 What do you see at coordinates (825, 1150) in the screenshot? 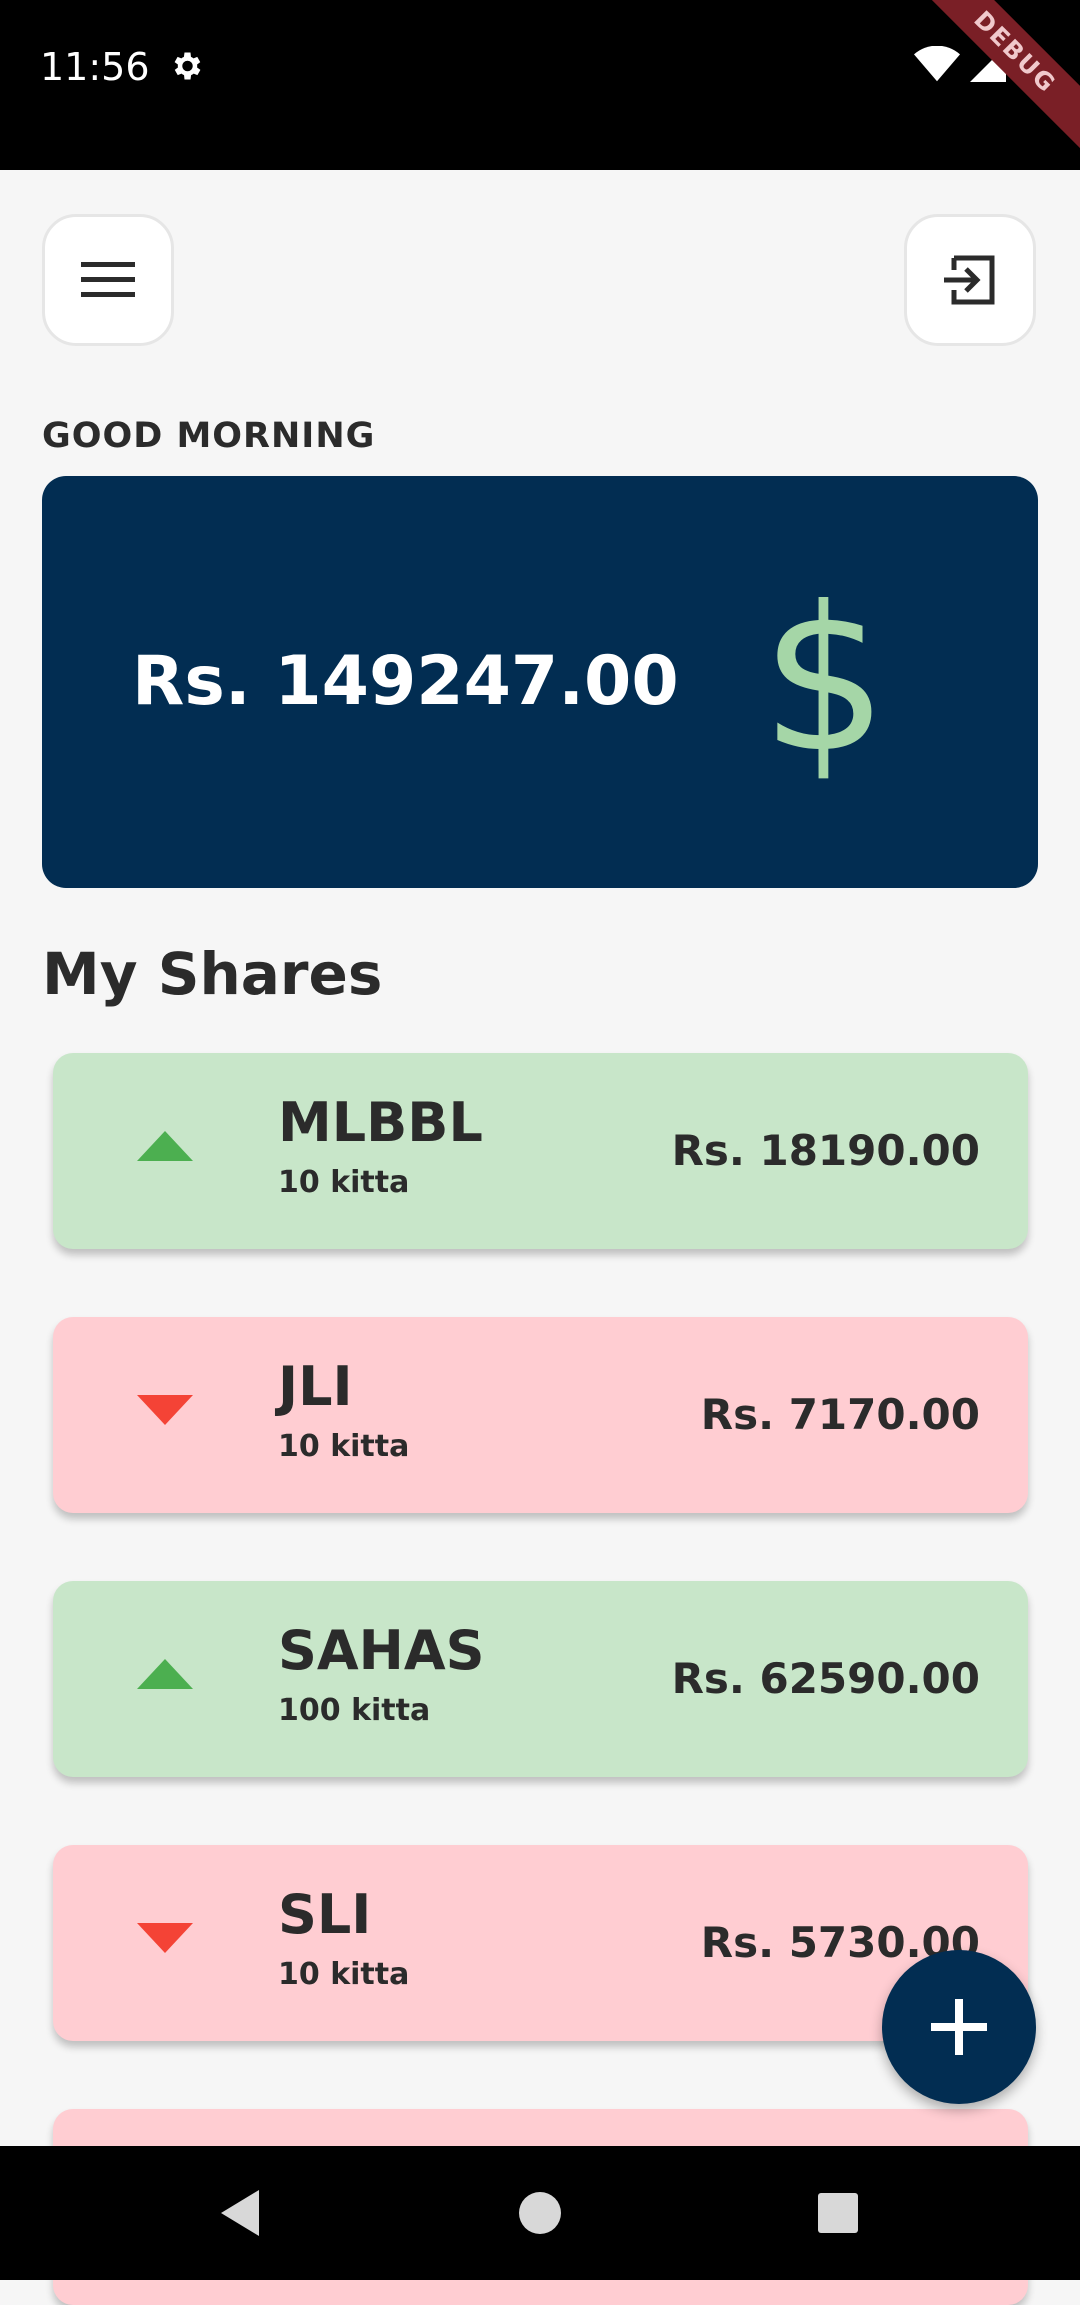
I see `share-value: Rs. 18190.00` at bounding box center [825, 1150].